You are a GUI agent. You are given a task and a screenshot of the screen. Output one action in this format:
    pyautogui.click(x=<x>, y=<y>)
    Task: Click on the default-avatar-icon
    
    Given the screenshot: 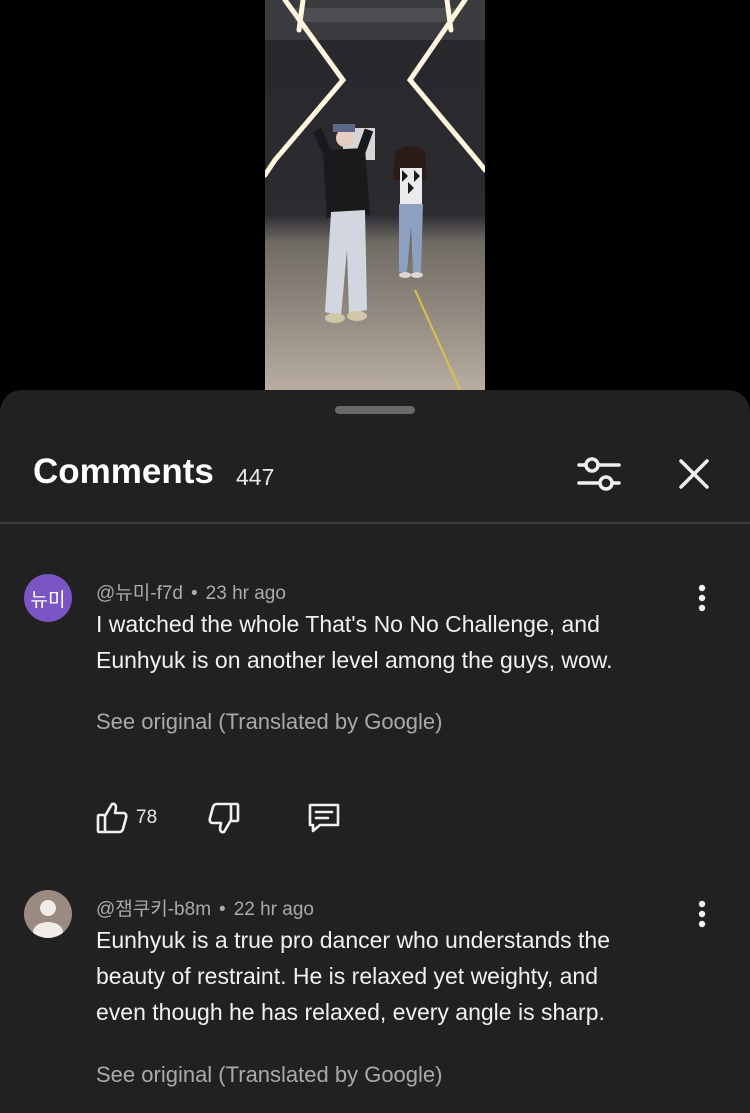 What is the action you would take?
    pyautogui.click(x=48, y=919)
    